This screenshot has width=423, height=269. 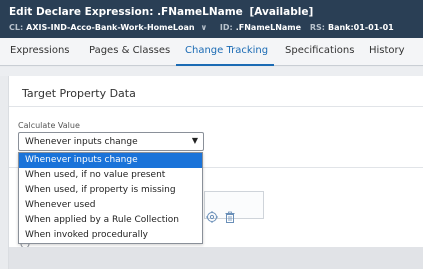 I want to click on tab-specifications: Specifications, so click(x=319, y=50).